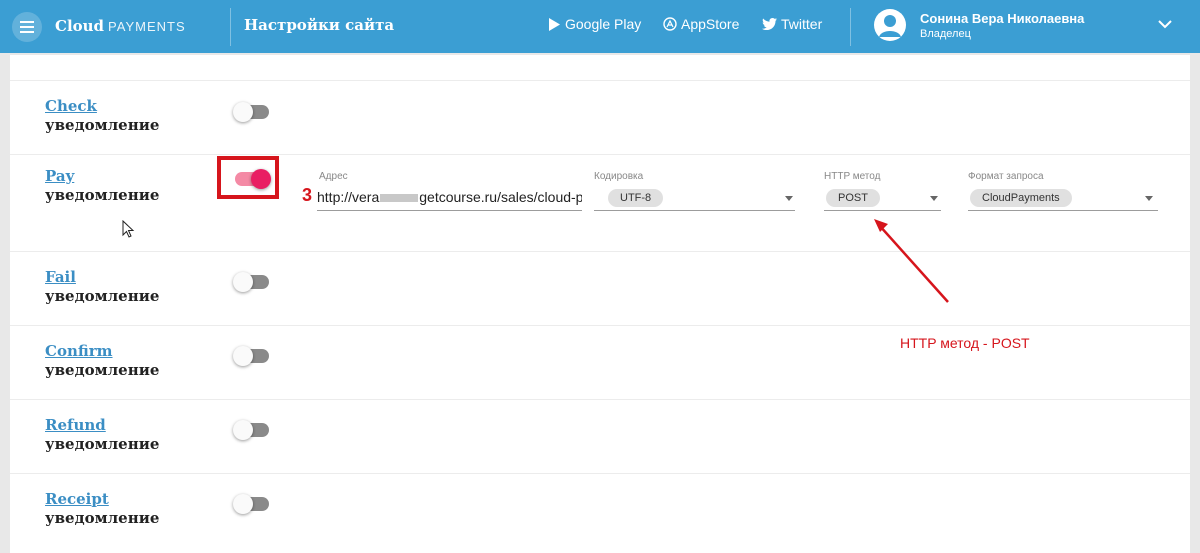 Image resolution: width=1200 pixels, height=553 pixels. What do you see at coordinates (670, 24) in the screenshot?
I see `appstore-icon` at bounding box center [670, 24].